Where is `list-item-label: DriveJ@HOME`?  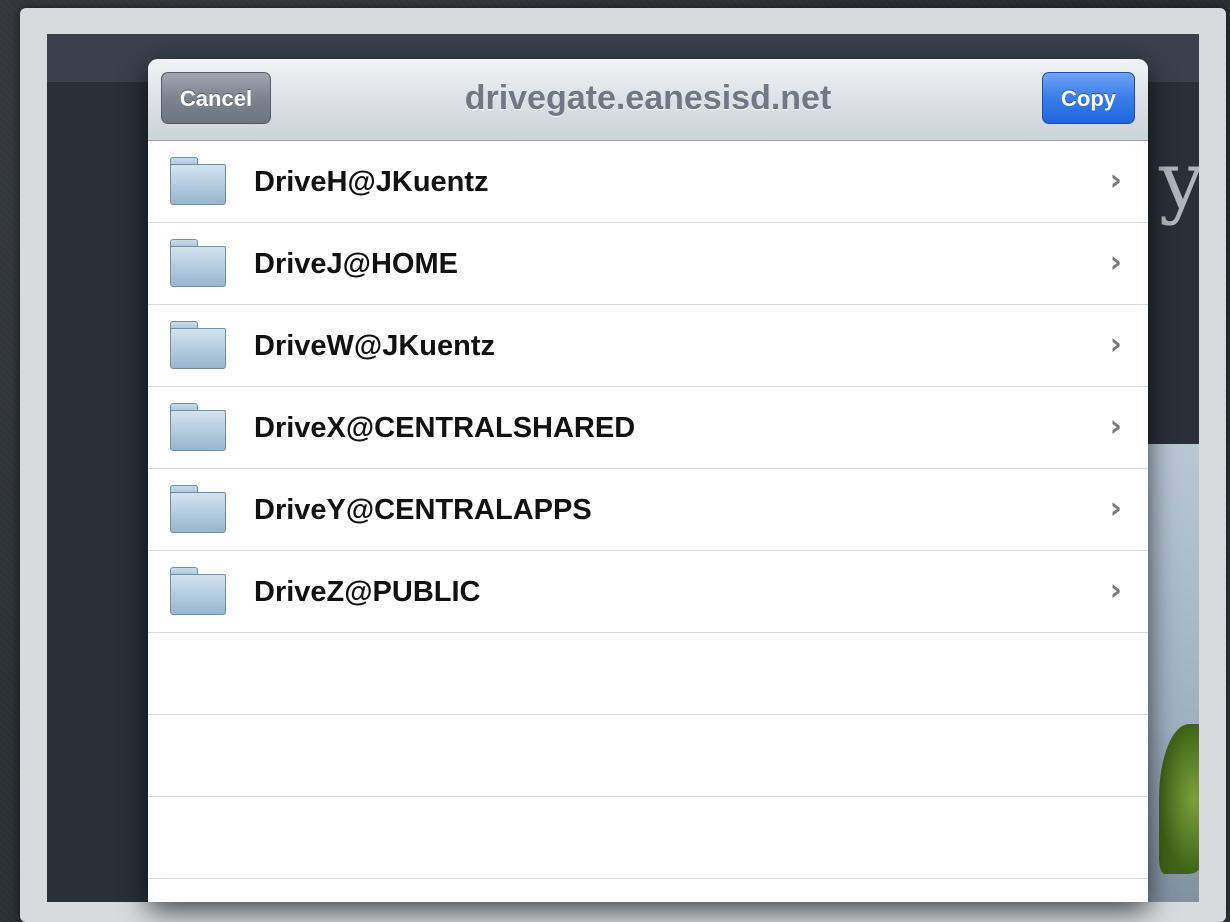
list-item-label: DriveJ@HOME is located at coordinates (356, 264).